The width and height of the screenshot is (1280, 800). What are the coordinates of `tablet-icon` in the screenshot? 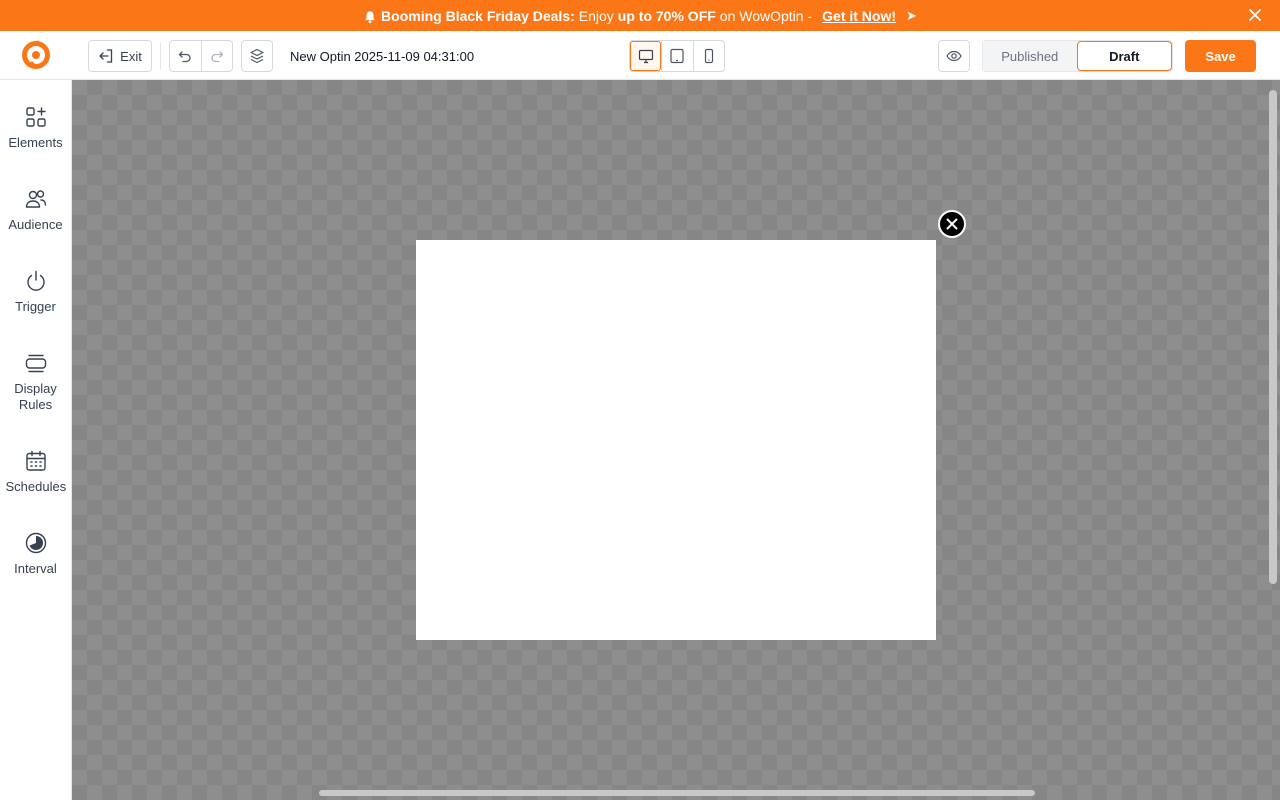 It's located at (677, 56).